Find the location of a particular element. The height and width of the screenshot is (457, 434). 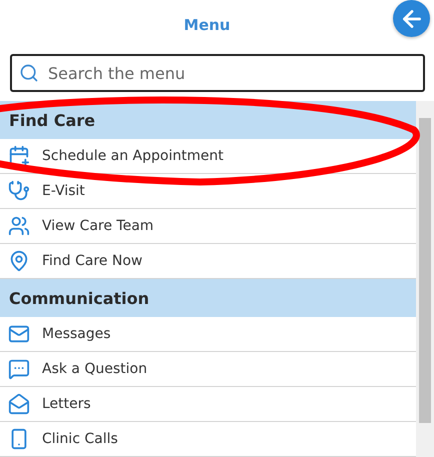

menu-item: E-Visit is located at coordinates (208, 191).